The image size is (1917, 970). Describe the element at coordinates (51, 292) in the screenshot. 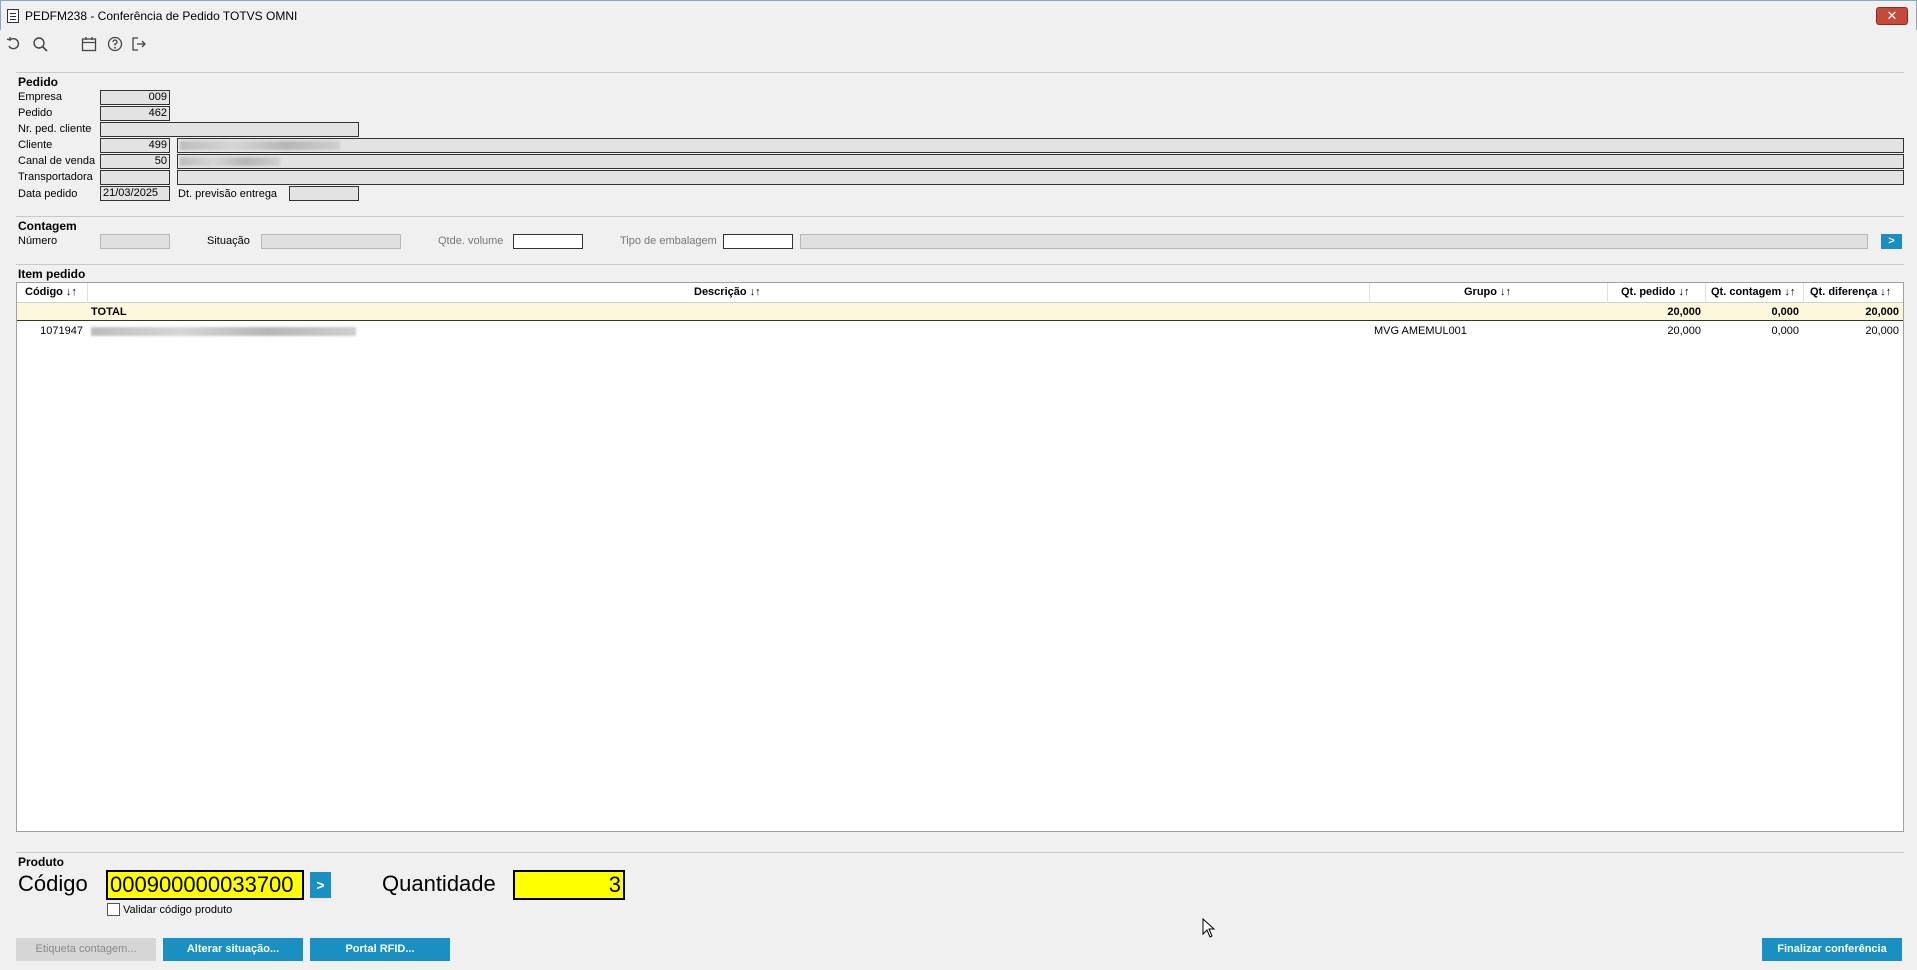

I see `column-header-codigo: Código ↓↑` at that location.